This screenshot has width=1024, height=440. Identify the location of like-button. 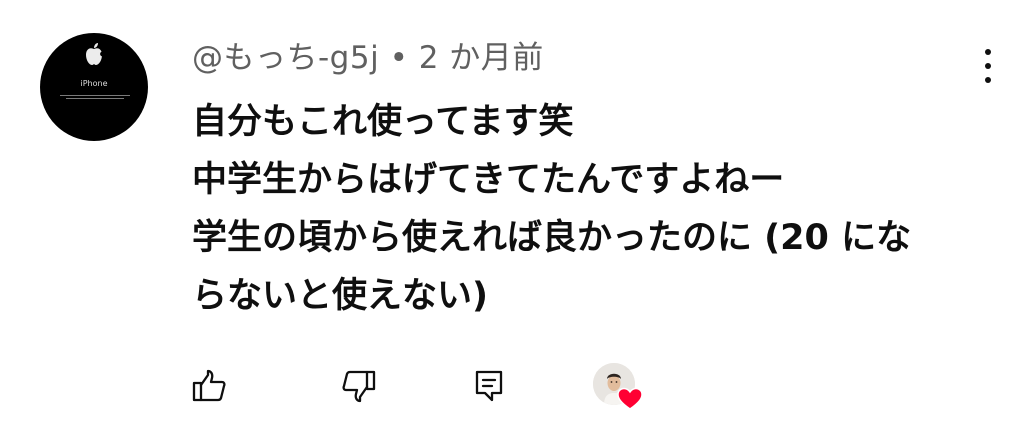
(210, 386).